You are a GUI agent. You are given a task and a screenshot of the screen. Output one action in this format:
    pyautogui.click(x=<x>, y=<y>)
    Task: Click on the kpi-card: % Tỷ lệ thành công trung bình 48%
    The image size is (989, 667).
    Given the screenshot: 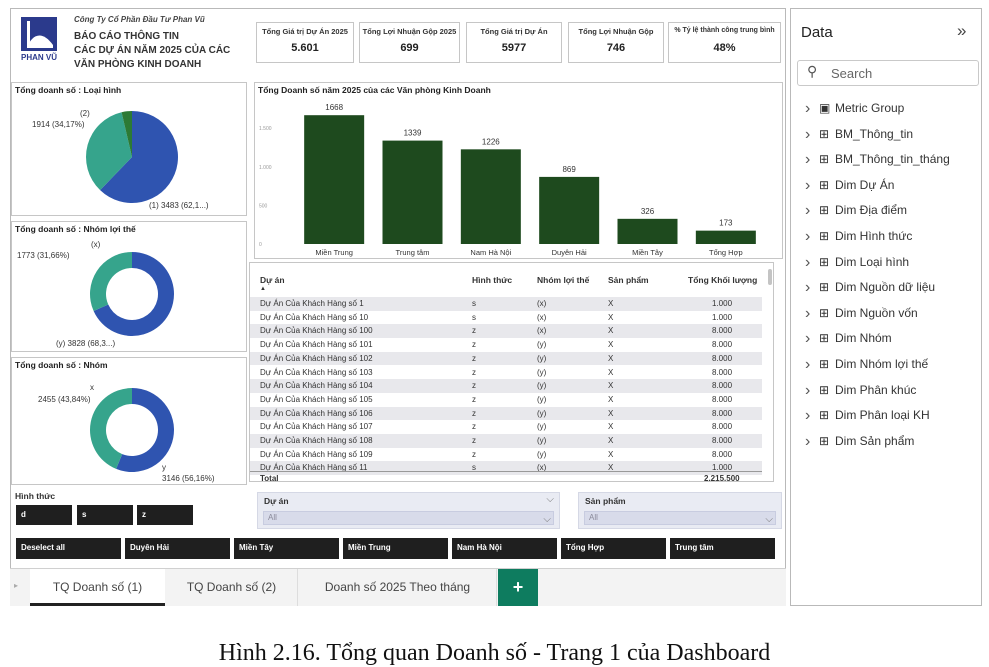 What is the action you would take?
    pyautogui.click(x=724, y=42)
    